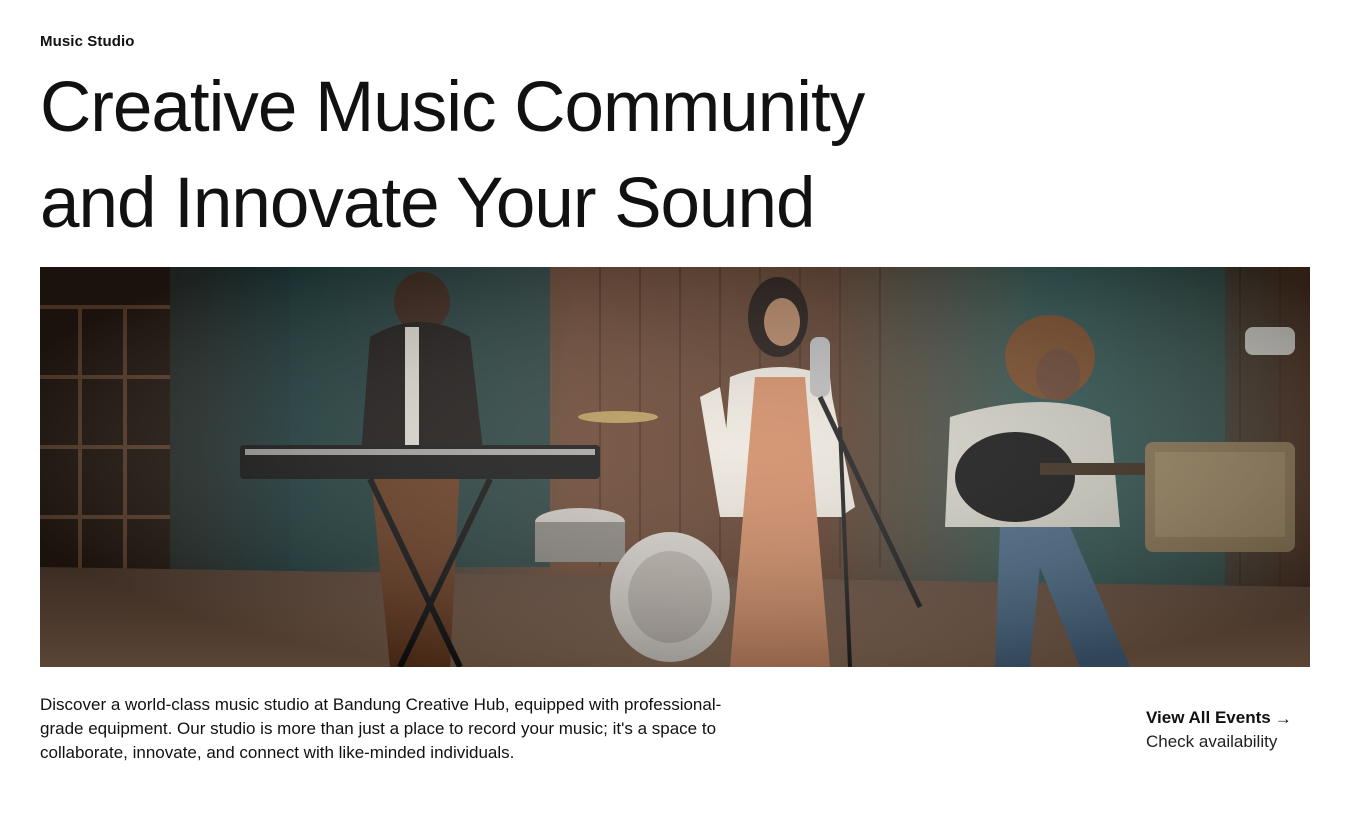  Describe the element at coordinates (452, 107) in the screenshot. I see `page-title-line-1: Creative Music Community` at that location.